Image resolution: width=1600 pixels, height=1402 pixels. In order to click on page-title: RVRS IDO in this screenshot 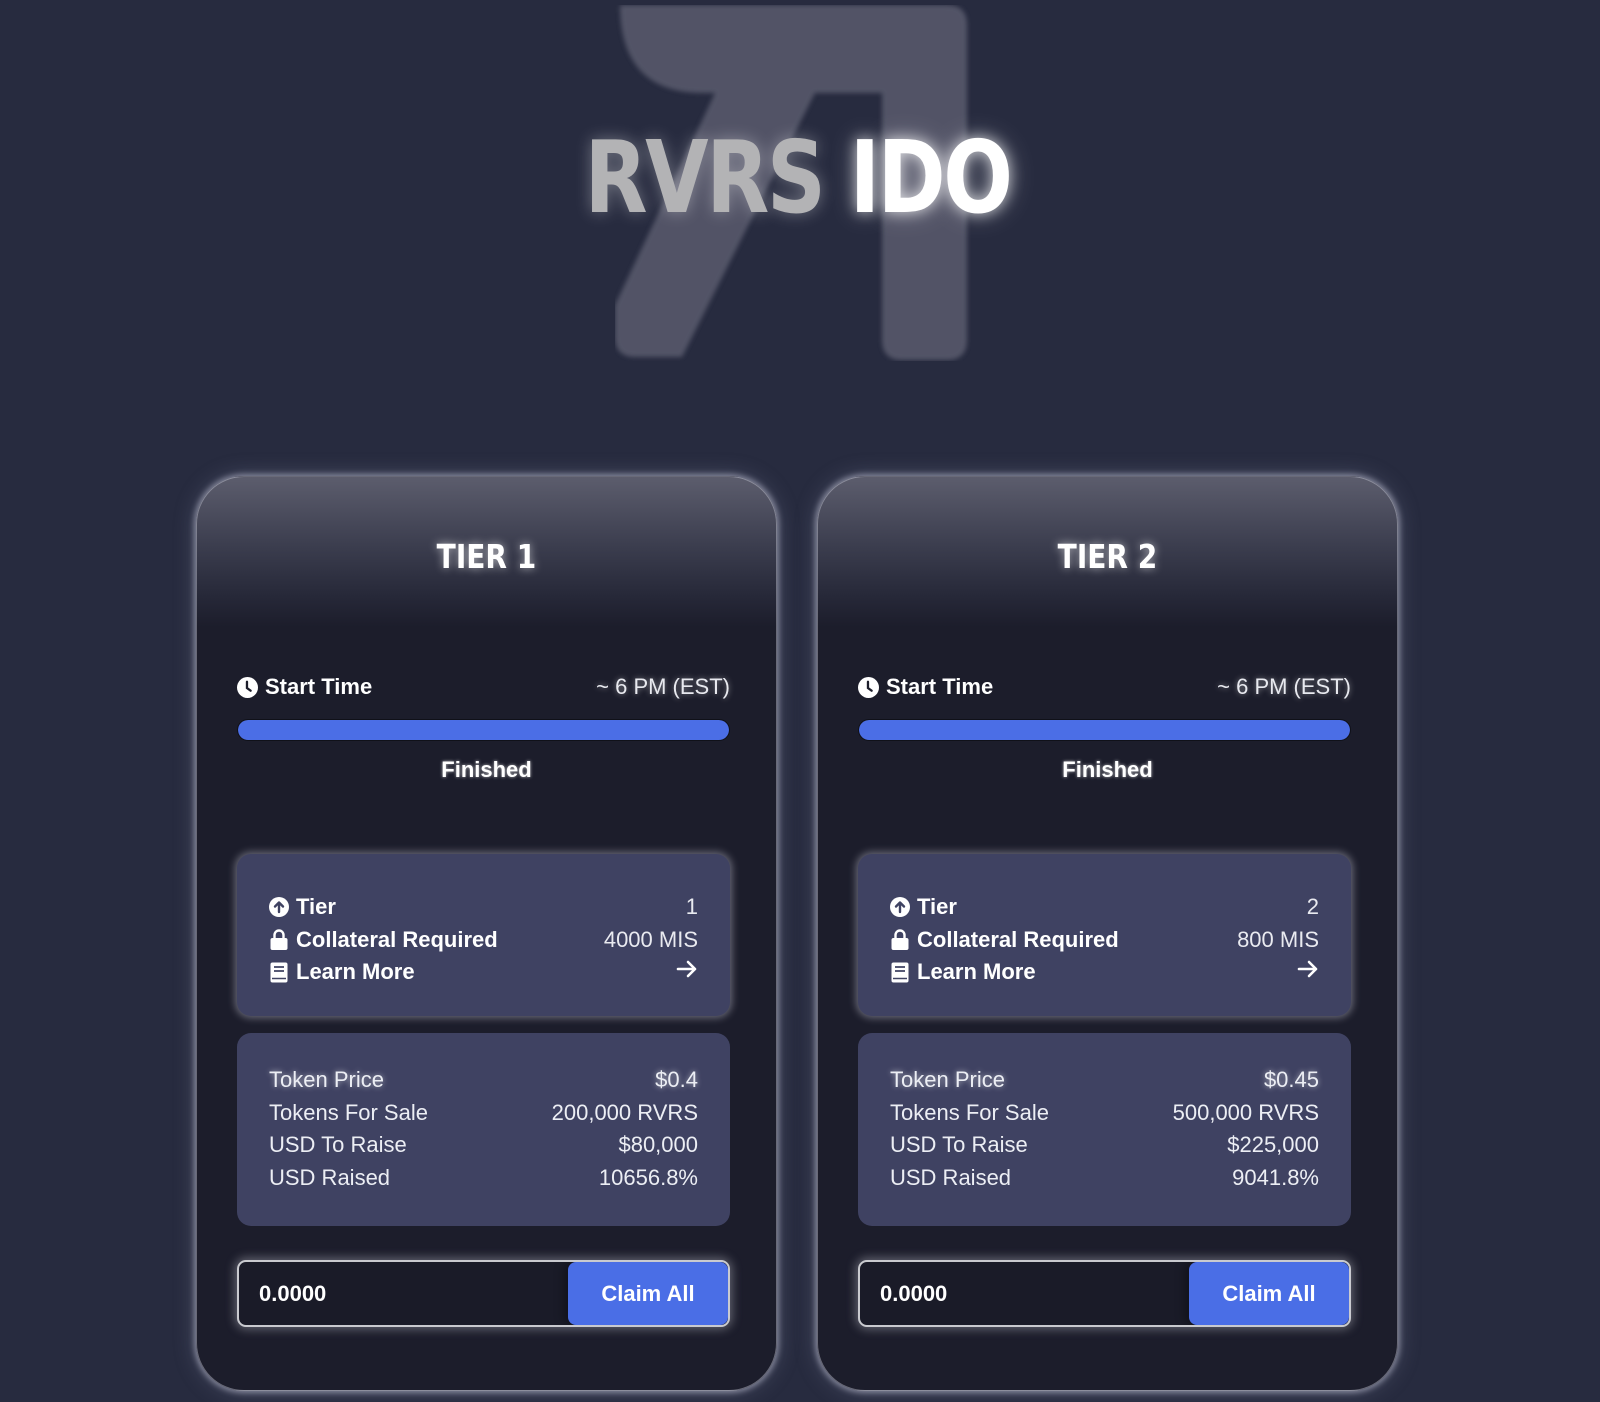, I will do `click(797, 178)`.